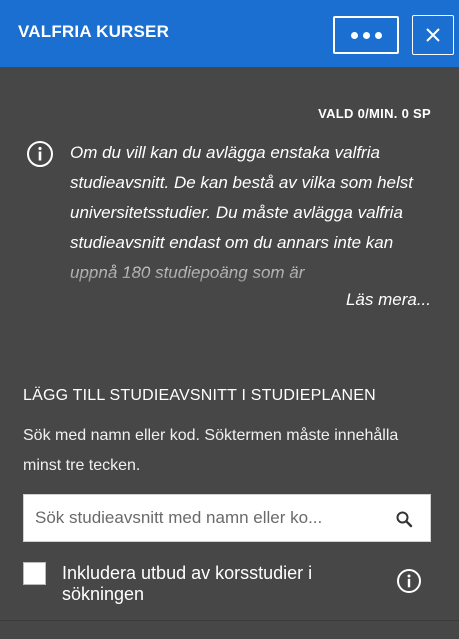 The width and height of the screenshot is (459, 639). I want to click on close-button, so click(433, 35).